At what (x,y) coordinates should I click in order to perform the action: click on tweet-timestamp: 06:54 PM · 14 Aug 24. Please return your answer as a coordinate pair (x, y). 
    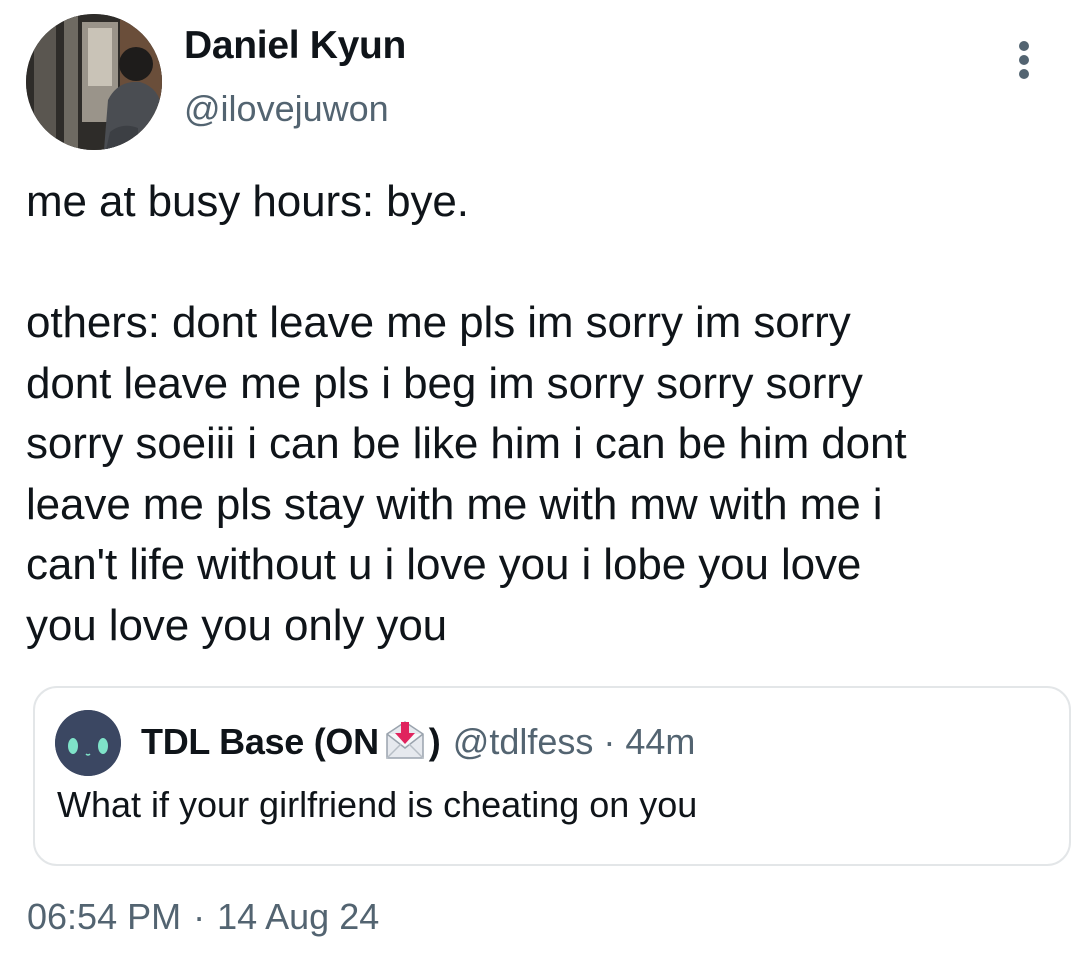
    Looking at the image, I should click on (203, 917).